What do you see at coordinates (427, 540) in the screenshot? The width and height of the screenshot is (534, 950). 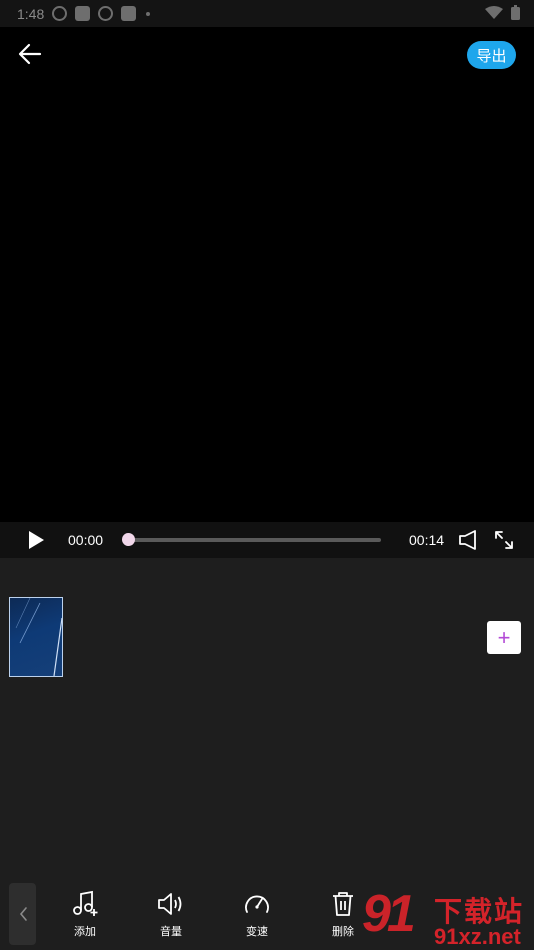 I see `total-time: 00:14` at bounding box center [427, 540].